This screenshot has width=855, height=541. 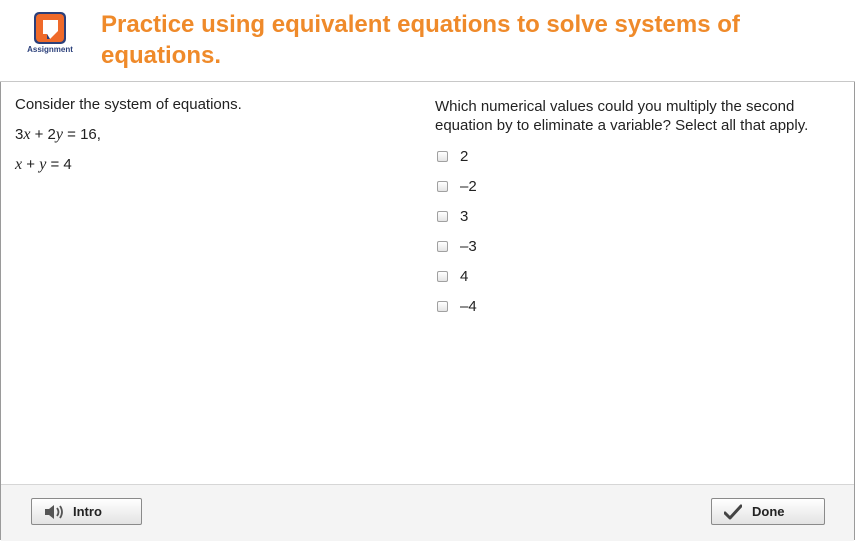 I want to click on answer-option: –4, so click(x=635, y=306).